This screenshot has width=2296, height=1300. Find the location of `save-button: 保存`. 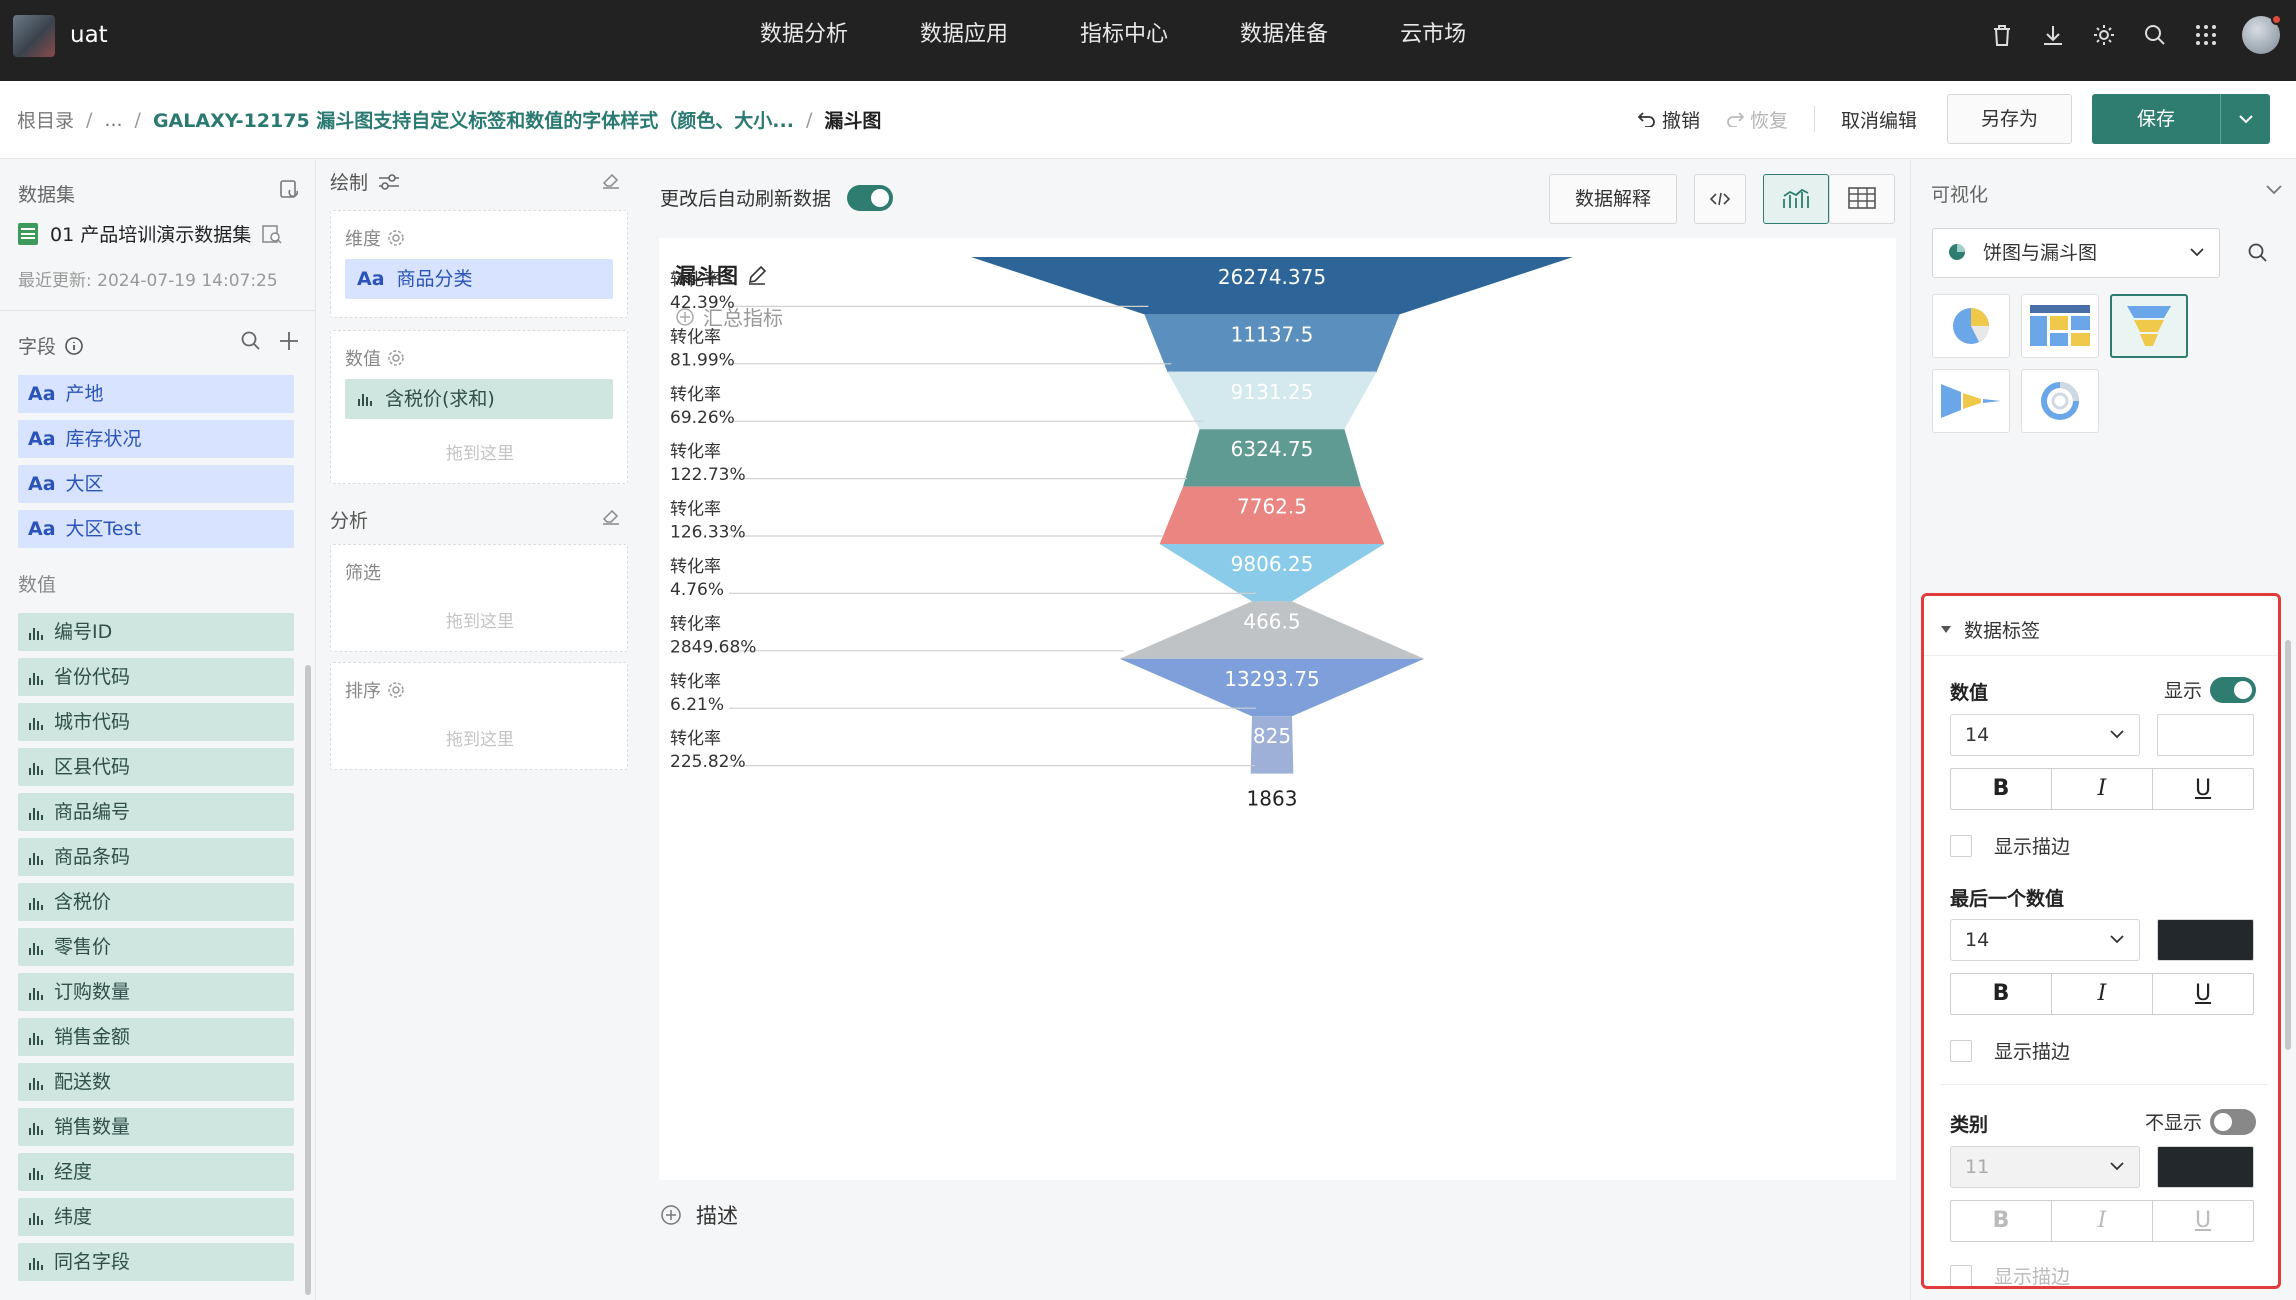

save-button: 保存 is located at coordinates (2156, 119).